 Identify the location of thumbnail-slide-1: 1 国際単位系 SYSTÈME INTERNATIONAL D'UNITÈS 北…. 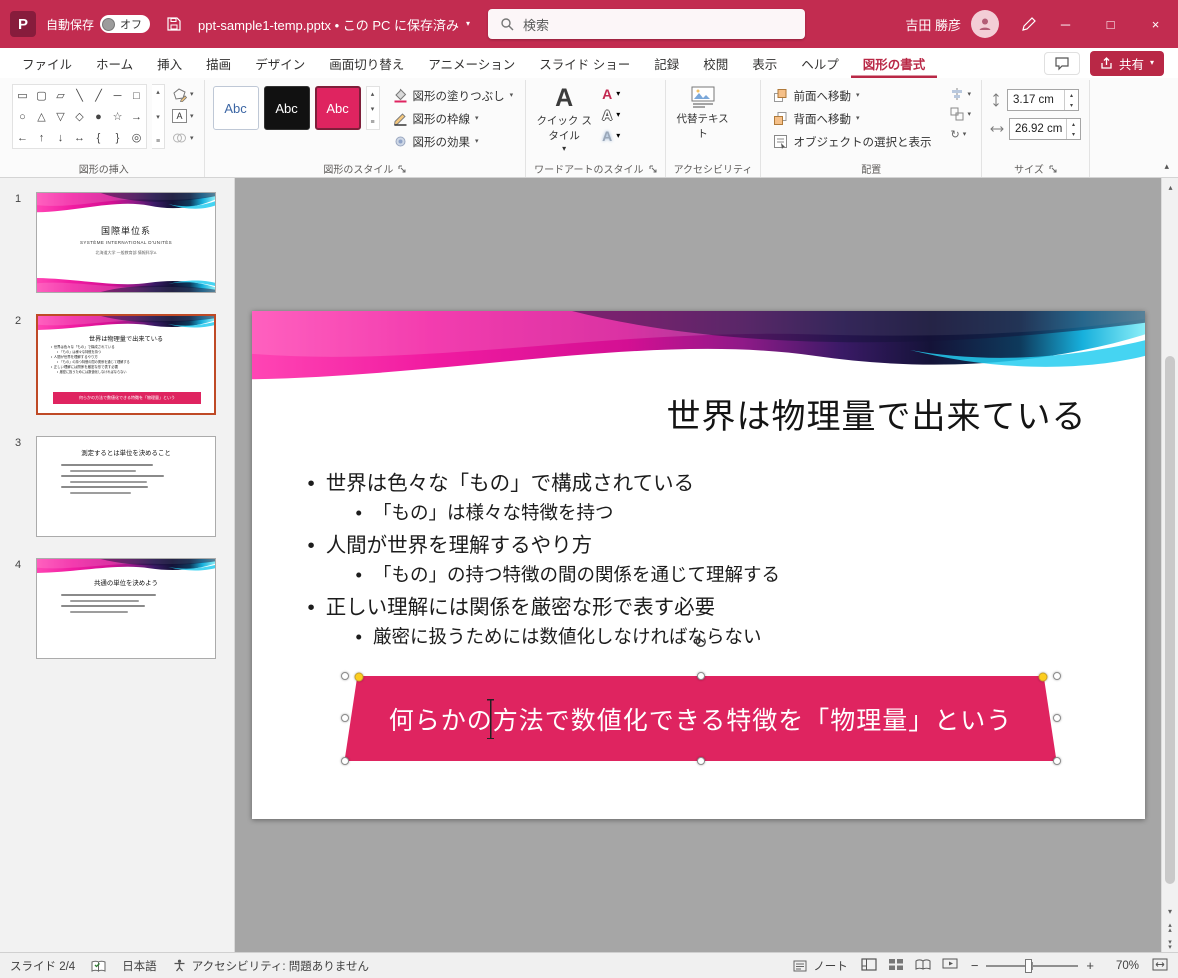
(117, 242).